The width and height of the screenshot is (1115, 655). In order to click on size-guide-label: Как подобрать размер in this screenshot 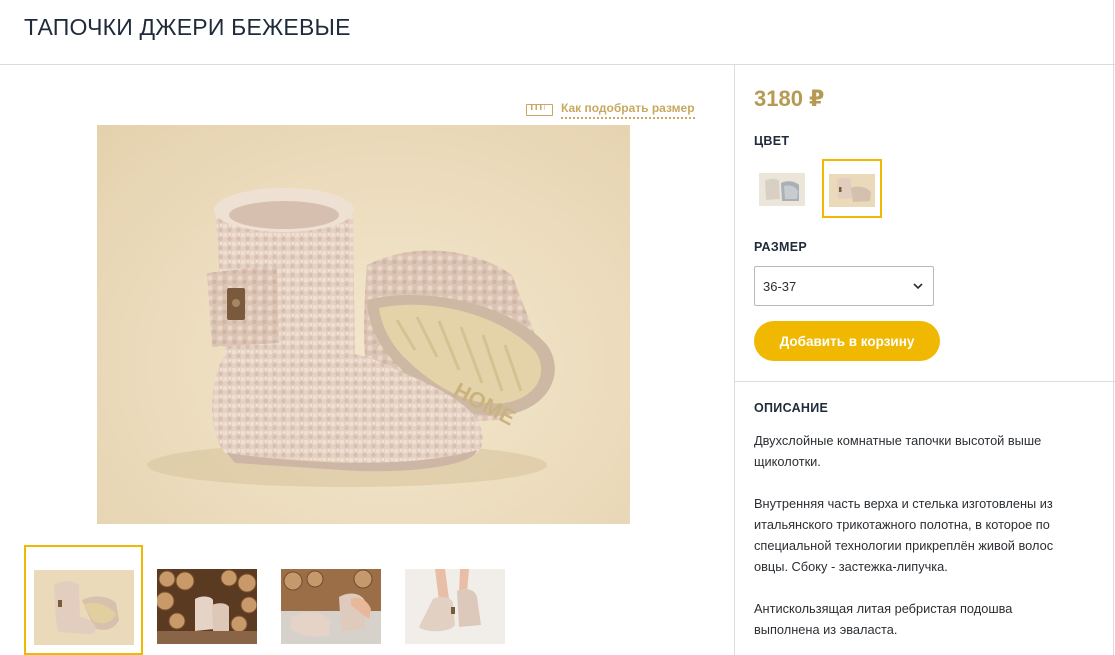, I will do `click(628, 110)`.